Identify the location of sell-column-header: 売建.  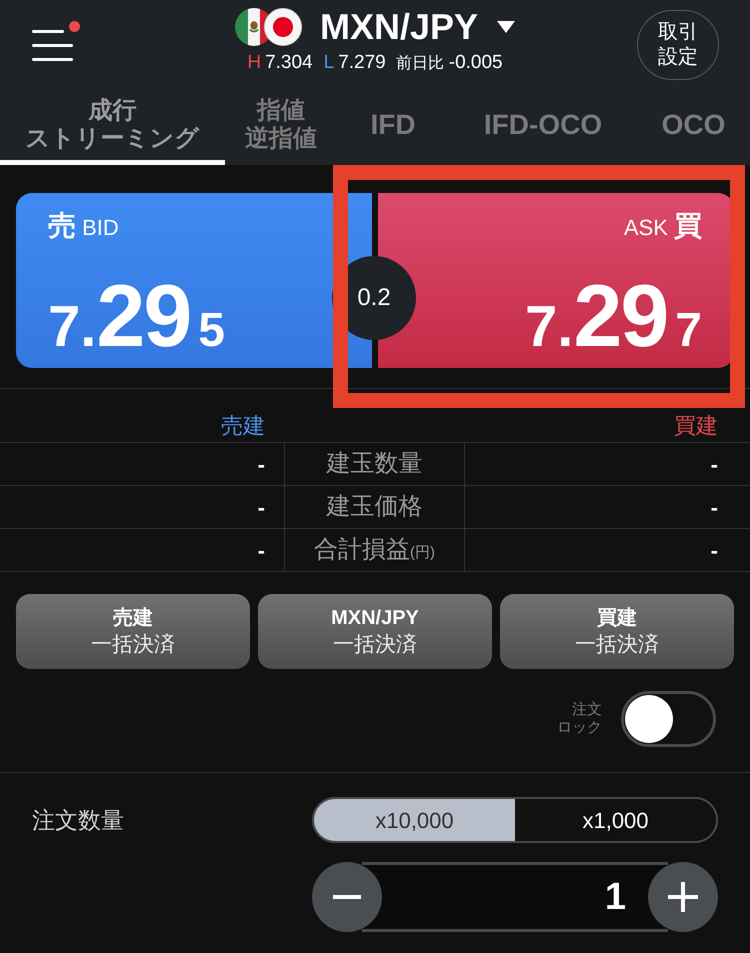
(243, 426).